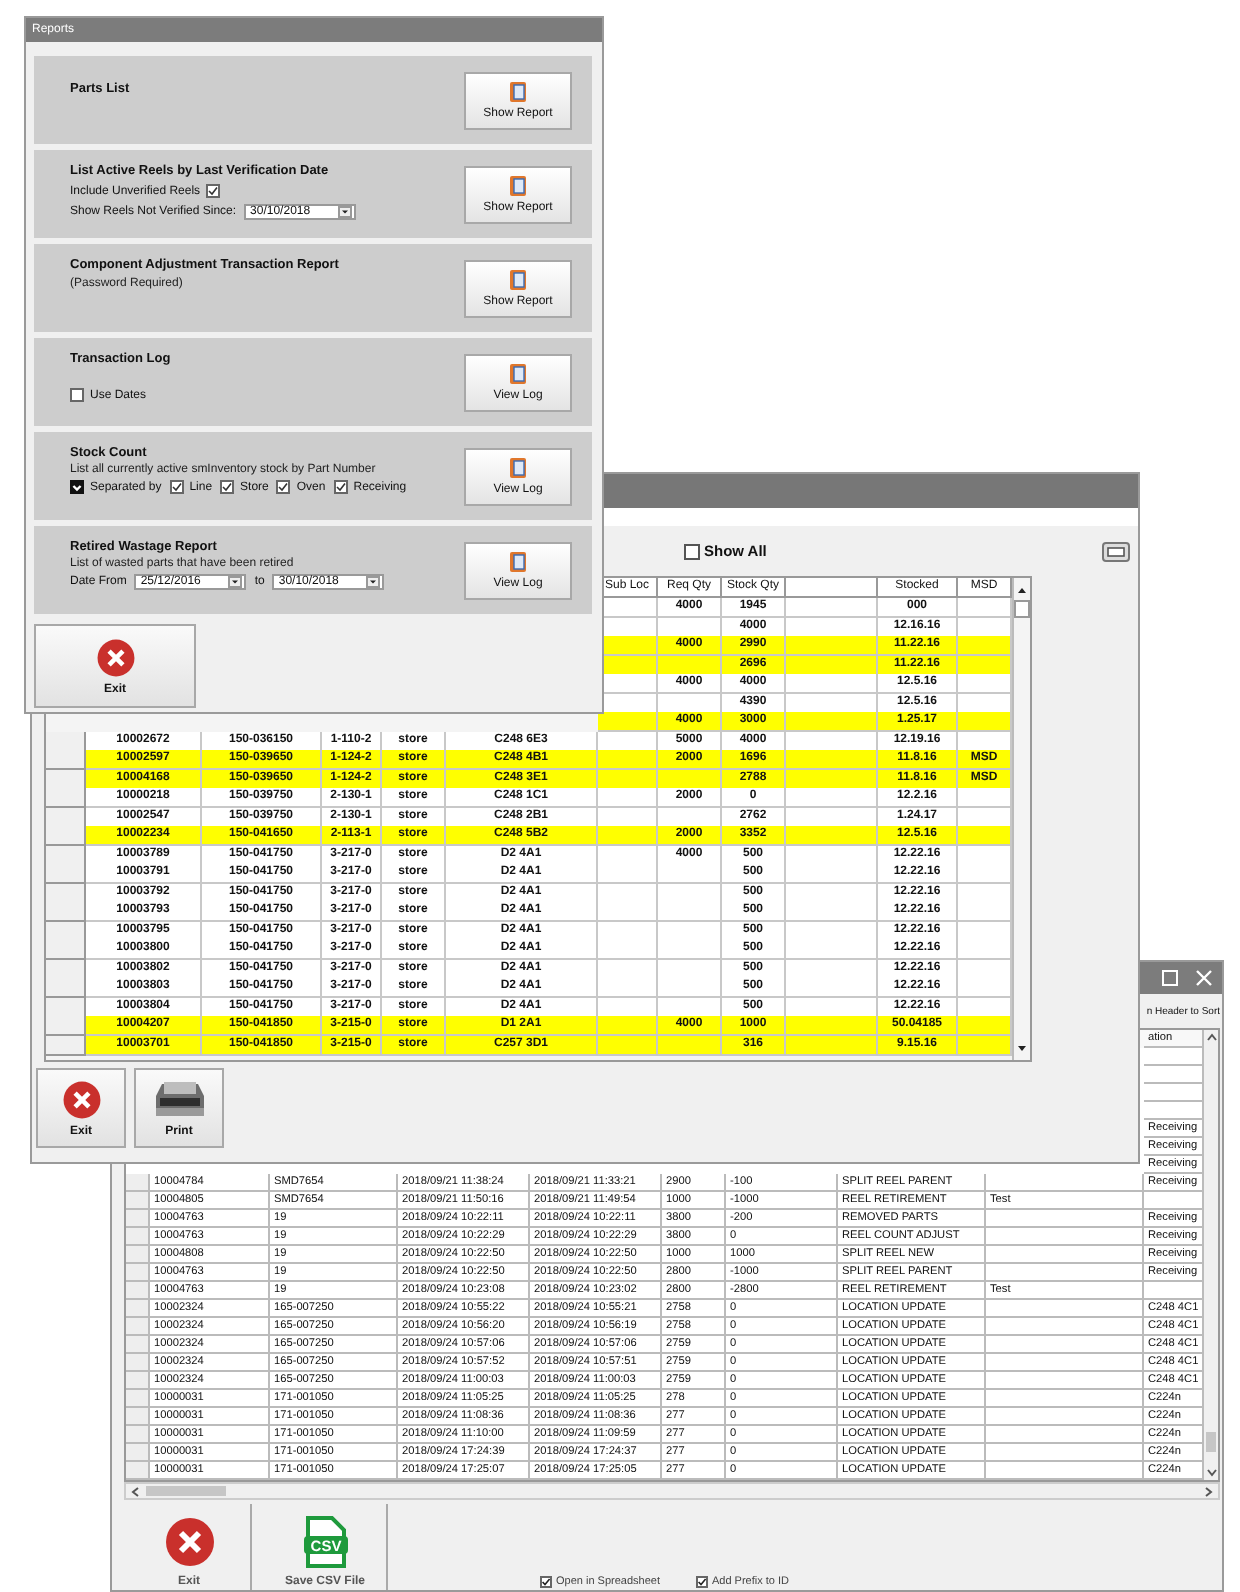 This screenshot has width=1240, height=1592. Describe the element at coordinates (832, 588) in the screenshot. I see `column-header` at that location.